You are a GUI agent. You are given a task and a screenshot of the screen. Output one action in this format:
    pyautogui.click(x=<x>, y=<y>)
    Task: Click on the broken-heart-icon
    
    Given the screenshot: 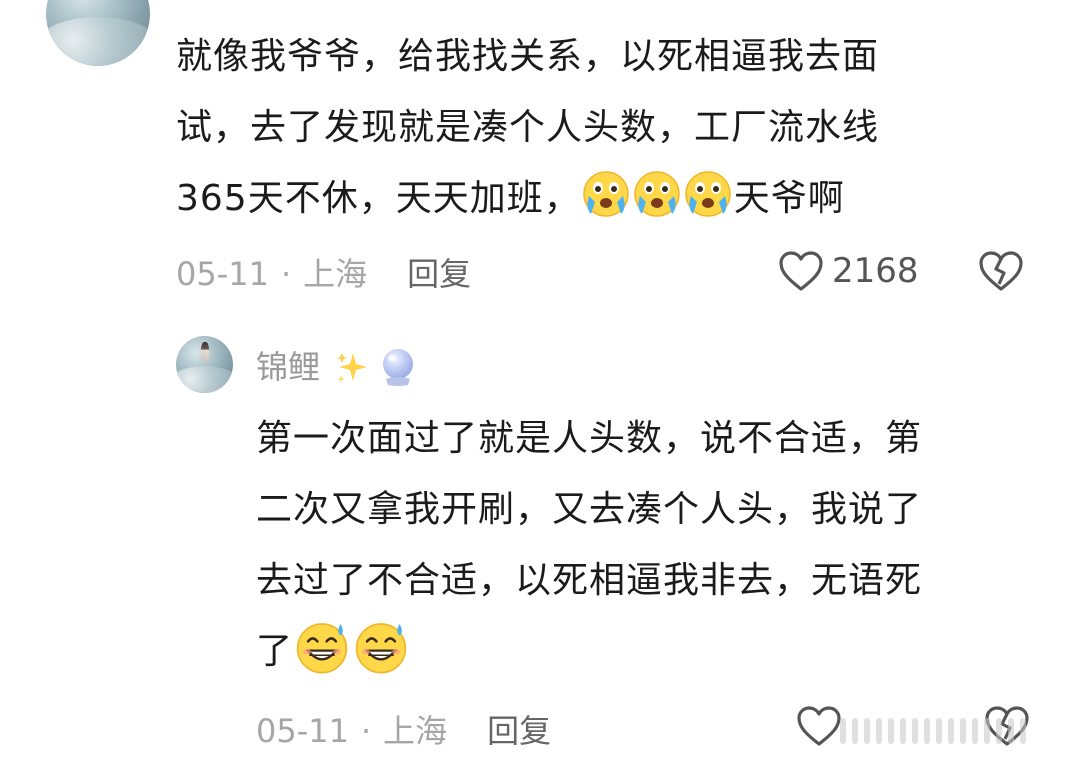 What is the action you would take?
    pyautogui.click(x=1001, y=271)
    